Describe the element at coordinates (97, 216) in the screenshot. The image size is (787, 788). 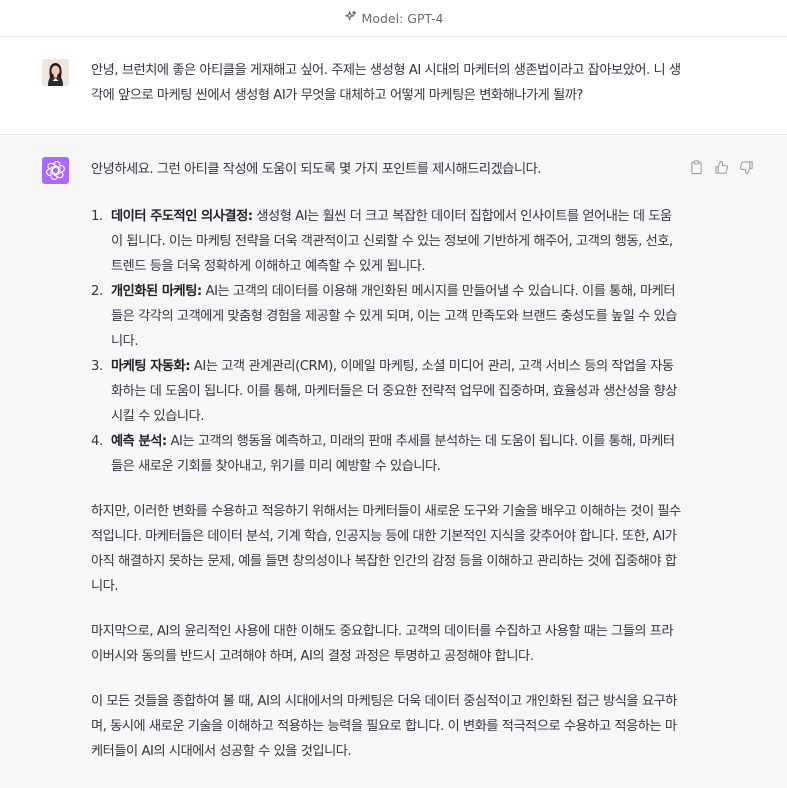
I see `list-number: 1.` at that location.